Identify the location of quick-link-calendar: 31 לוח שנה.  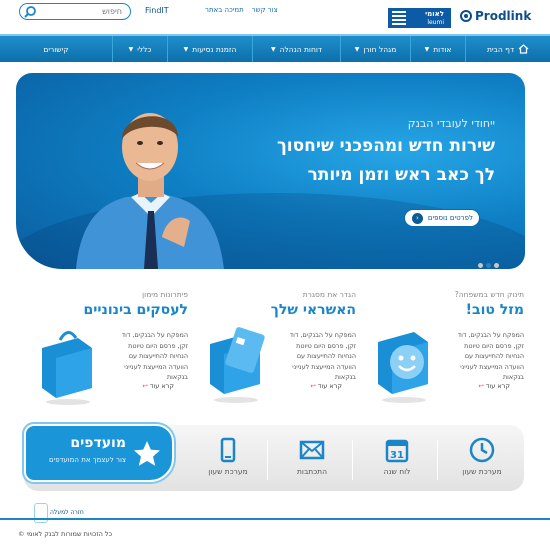
(397, 459).